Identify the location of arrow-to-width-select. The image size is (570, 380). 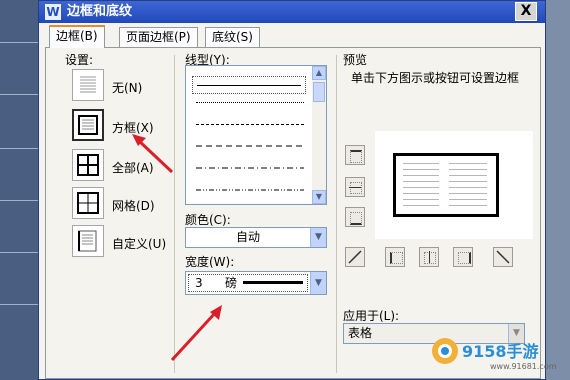
(196, 333).